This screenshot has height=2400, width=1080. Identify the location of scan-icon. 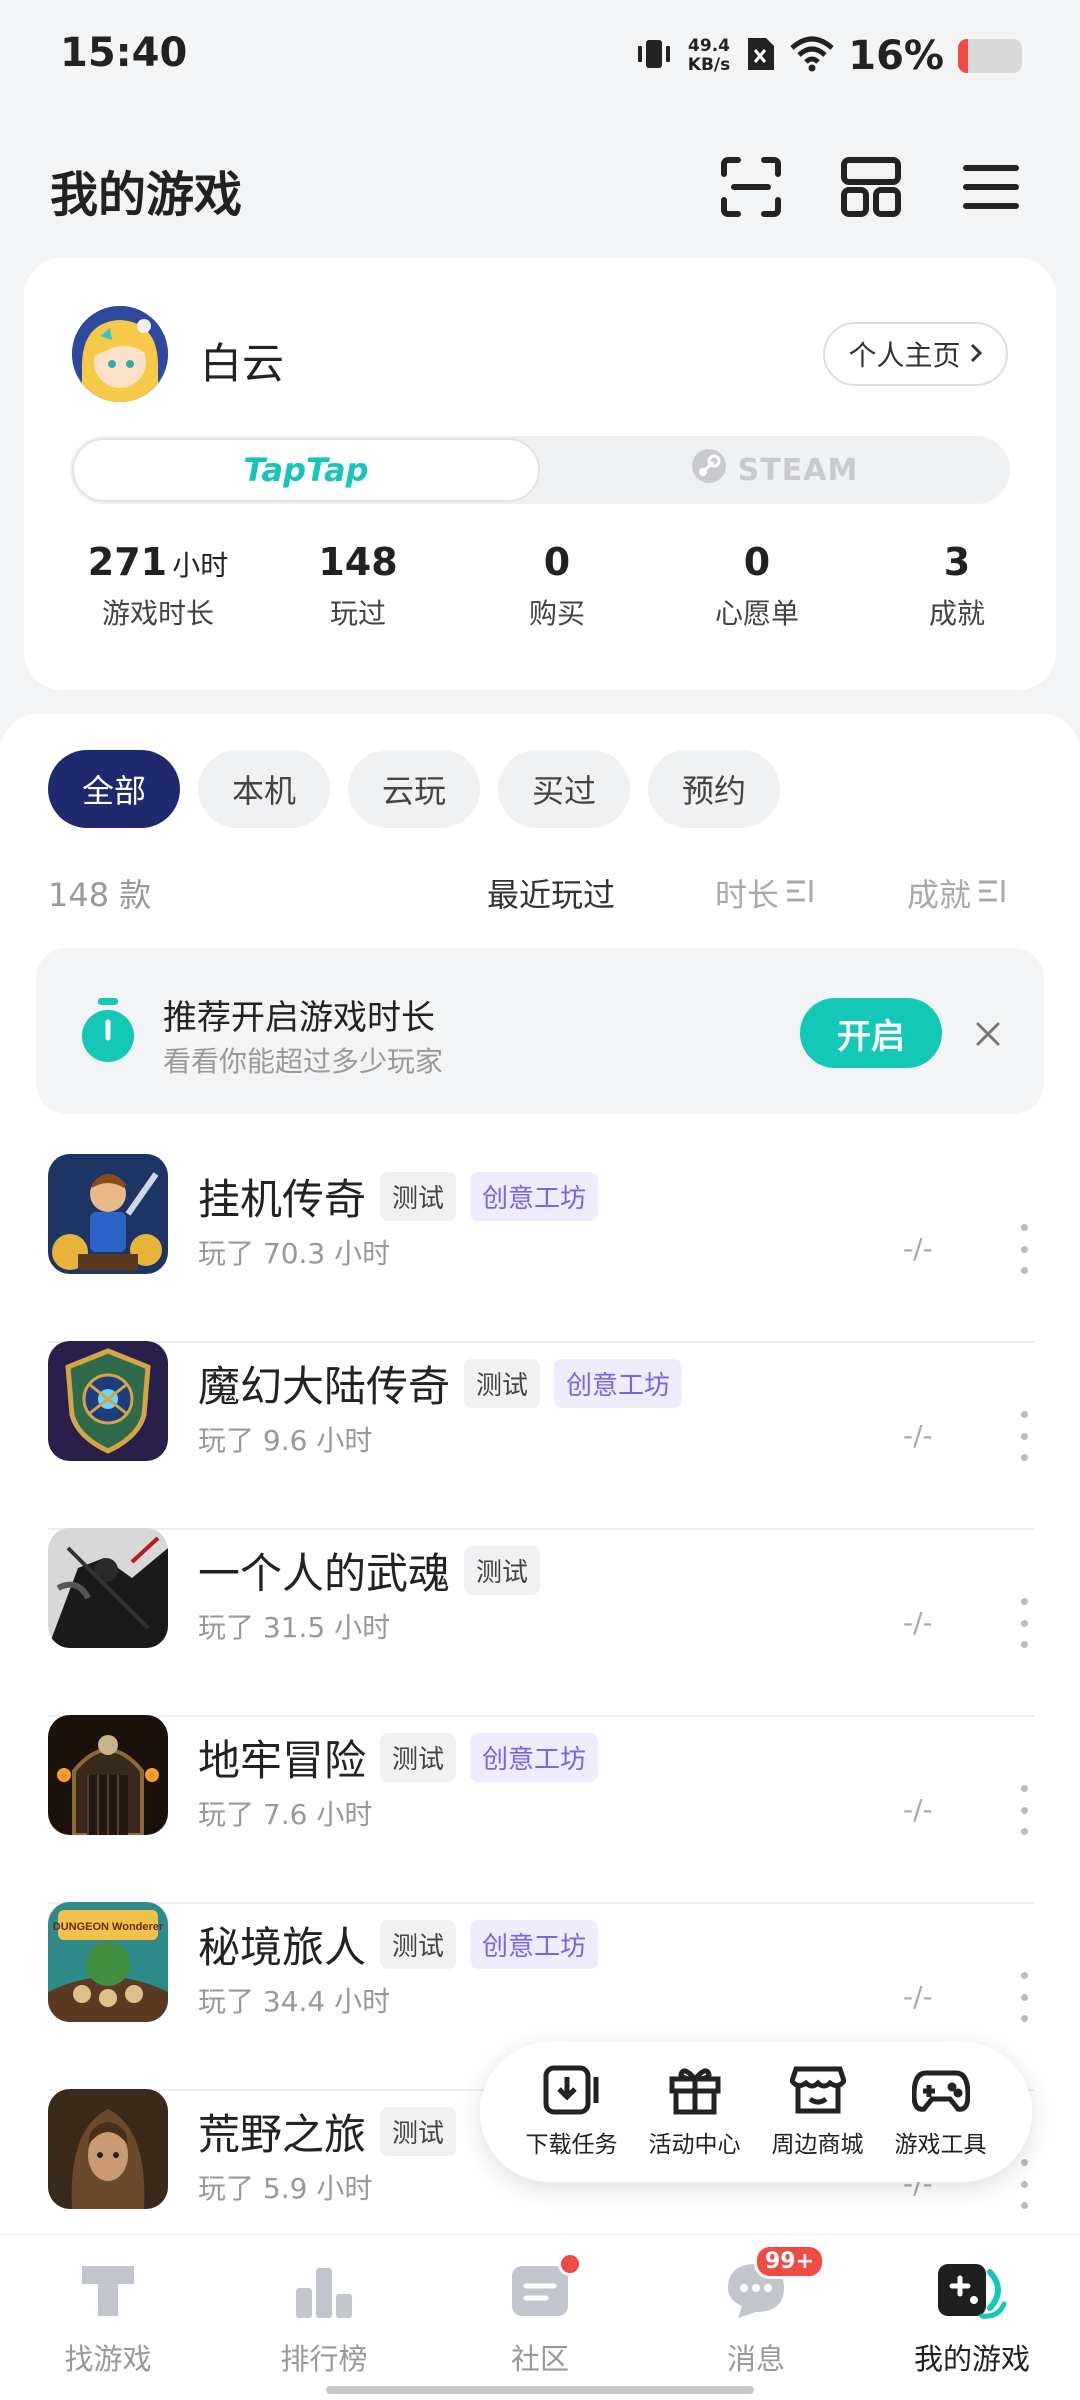
(751, 187).